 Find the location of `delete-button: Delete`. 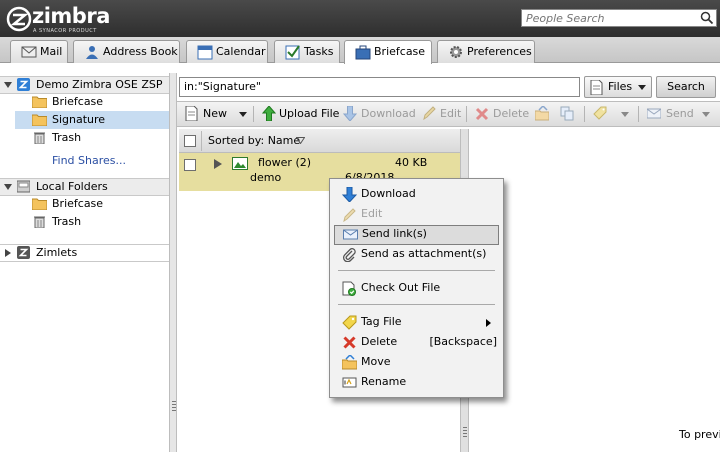

delete-button: Delete is located at coordinates (500, 114).